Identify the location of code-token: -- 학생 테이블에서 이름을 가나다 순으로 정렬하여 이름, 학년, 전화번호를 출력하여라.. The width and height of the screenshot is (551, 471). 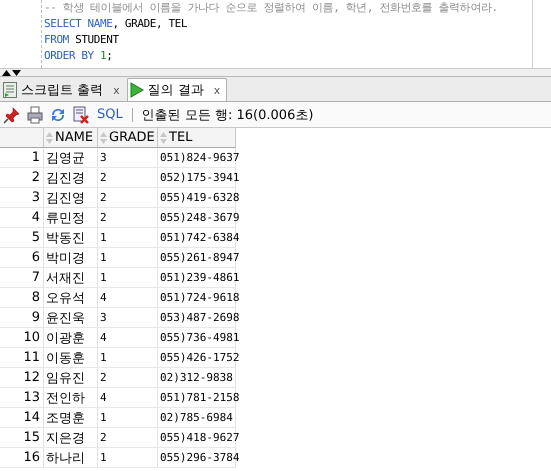
(271, 7).